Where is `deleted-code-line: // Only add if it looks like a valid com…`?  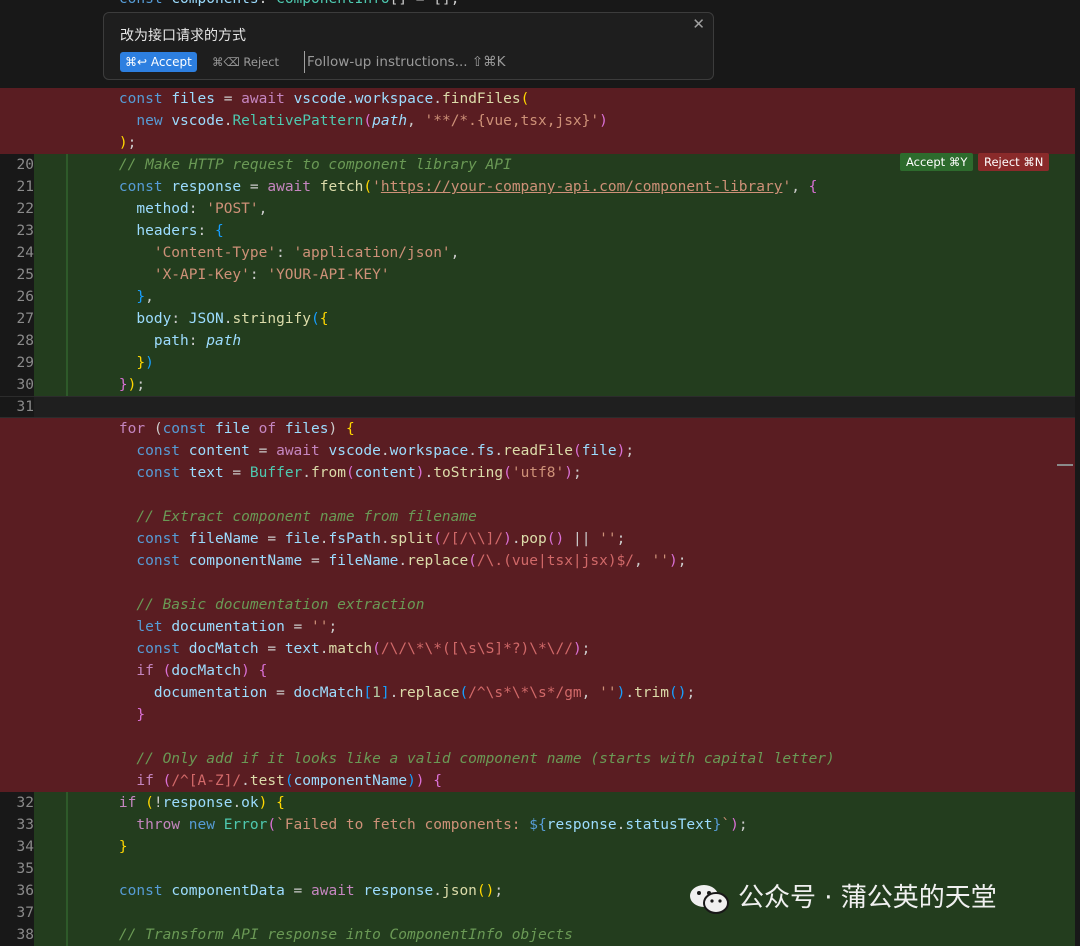 deleted-code-line: // Only add if it looks like a valid com… is located at coordinates (537, 759).